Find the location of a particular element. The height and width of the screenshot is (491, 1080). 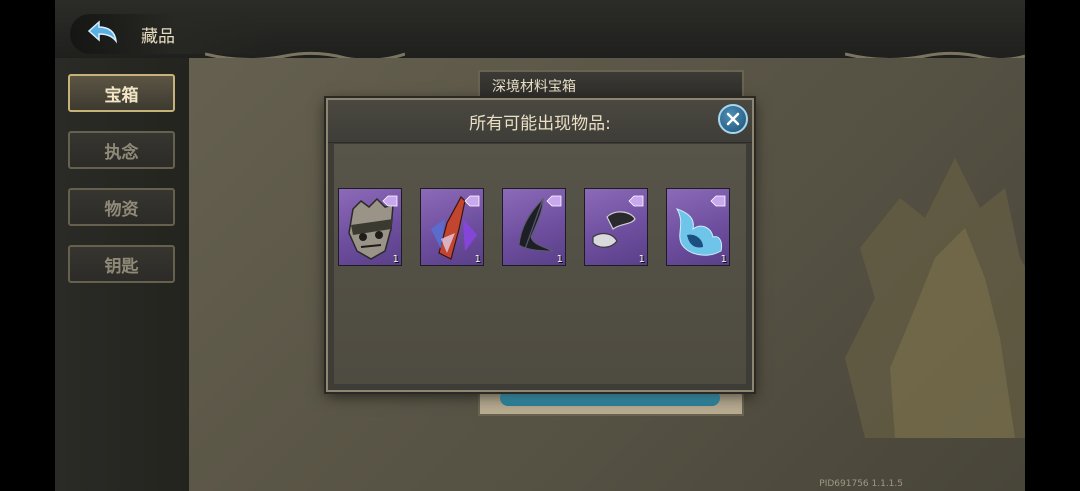

open-chest-button is located at coordinates (610, 398).